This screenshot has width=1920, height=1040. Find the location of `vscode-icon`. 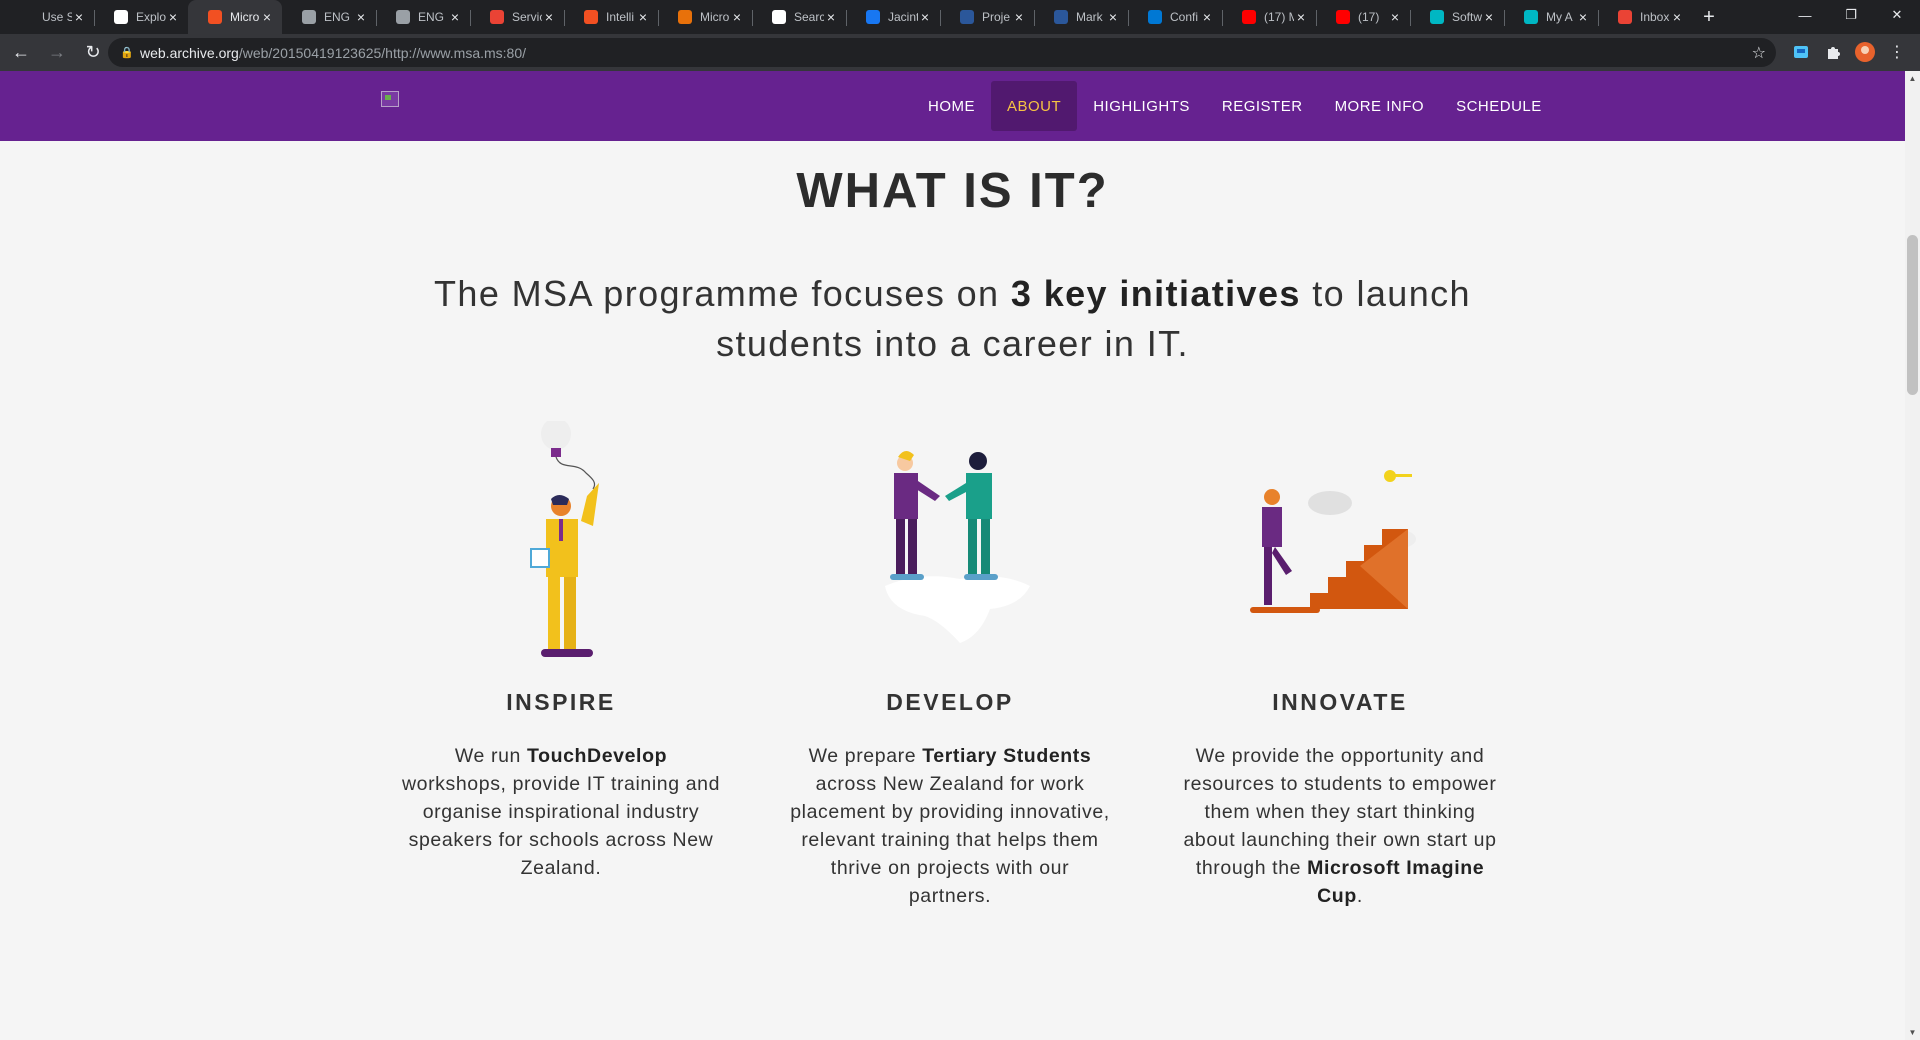

vscode-icon is located at coordinates (1155, 17).